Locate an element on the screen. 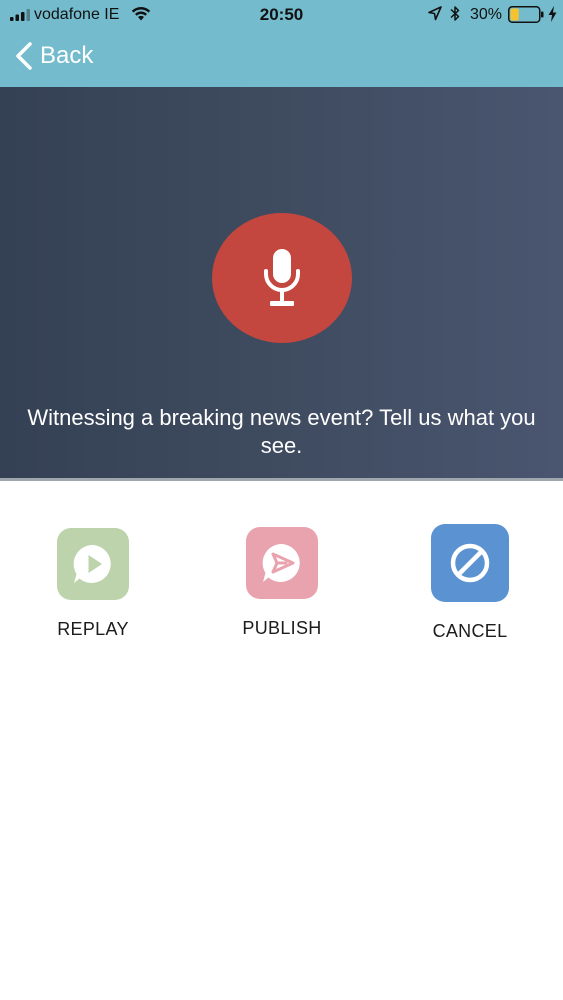  cancel-tile is located at coordinates (470, 563).